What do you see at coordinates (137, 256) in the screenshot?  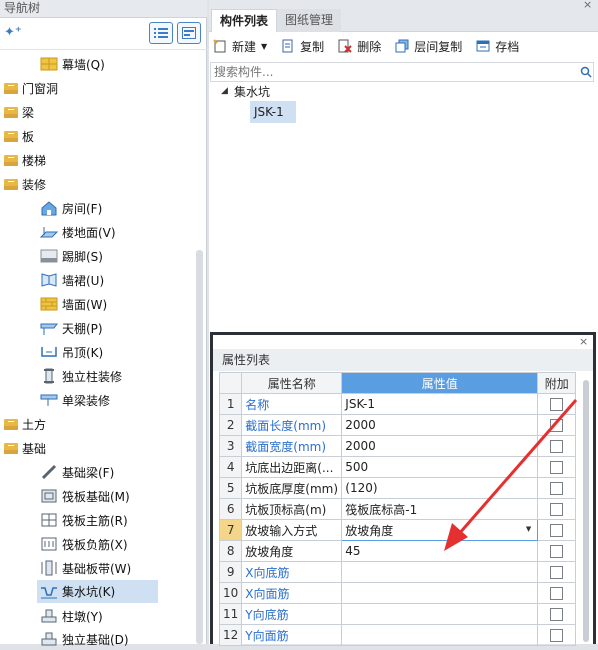 I see `tree-item-skirting: 踢脚(S)` at bounding box center [137, 256].